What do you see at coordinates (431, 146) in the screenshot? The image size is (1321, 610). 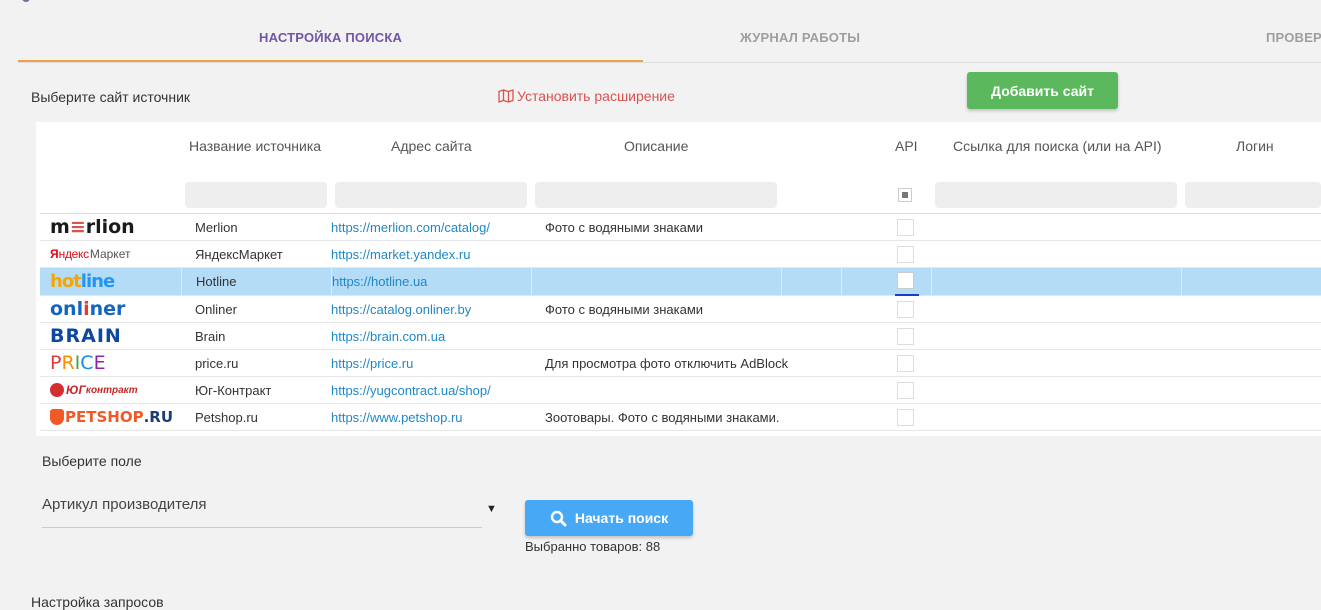 I see `header-site-address: Адрес сайта` at bounding box center [431, 146].